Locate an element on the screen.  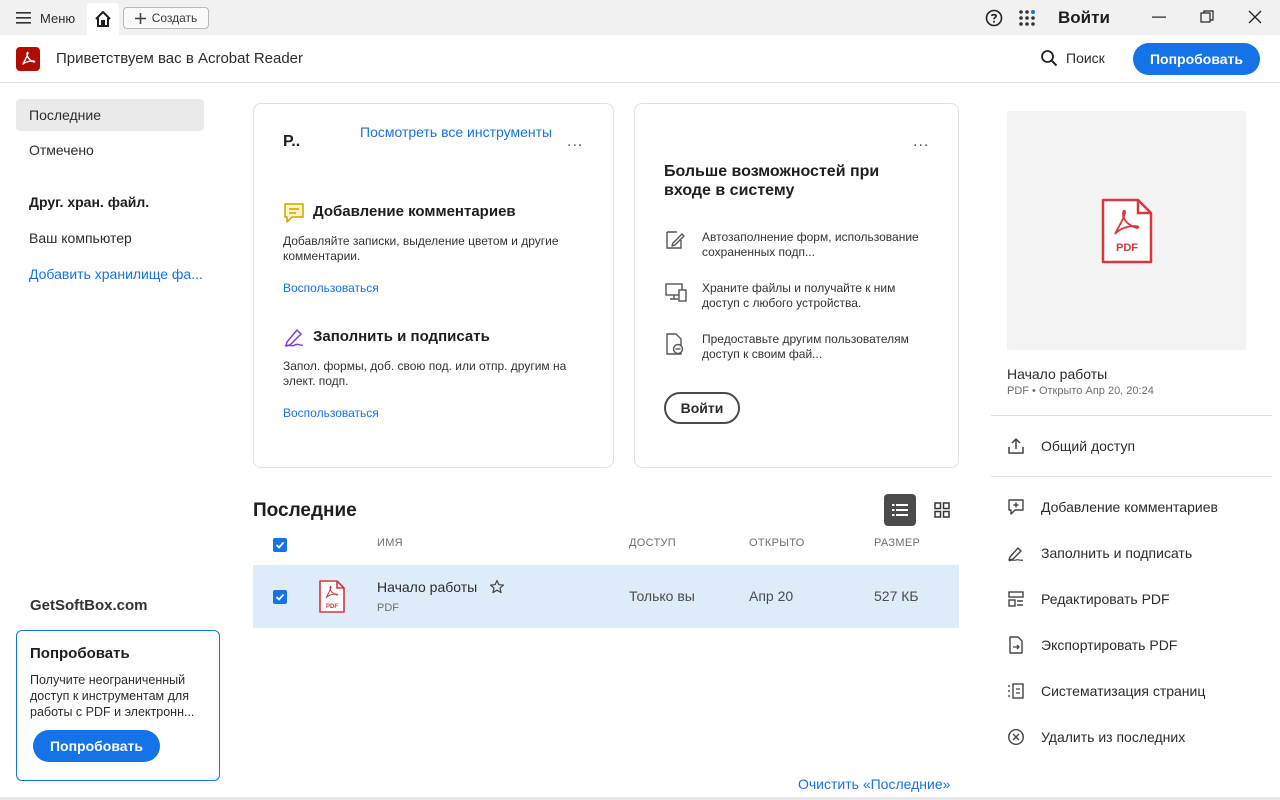
action-export-pdf-label: Экспортировать PDF is located at coordinates (1109, 645).